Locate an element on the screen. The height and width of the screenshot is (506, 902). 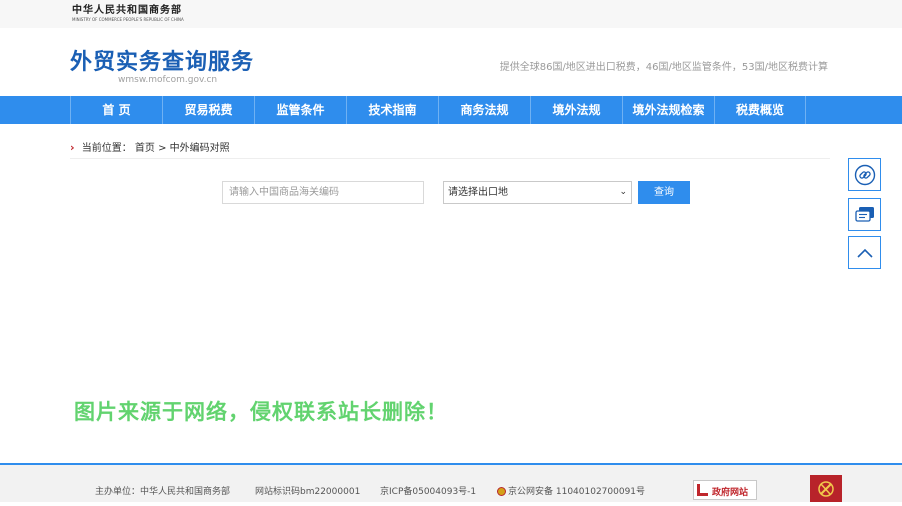
chevron-right-icon: › is located at coordinates (72, 147).